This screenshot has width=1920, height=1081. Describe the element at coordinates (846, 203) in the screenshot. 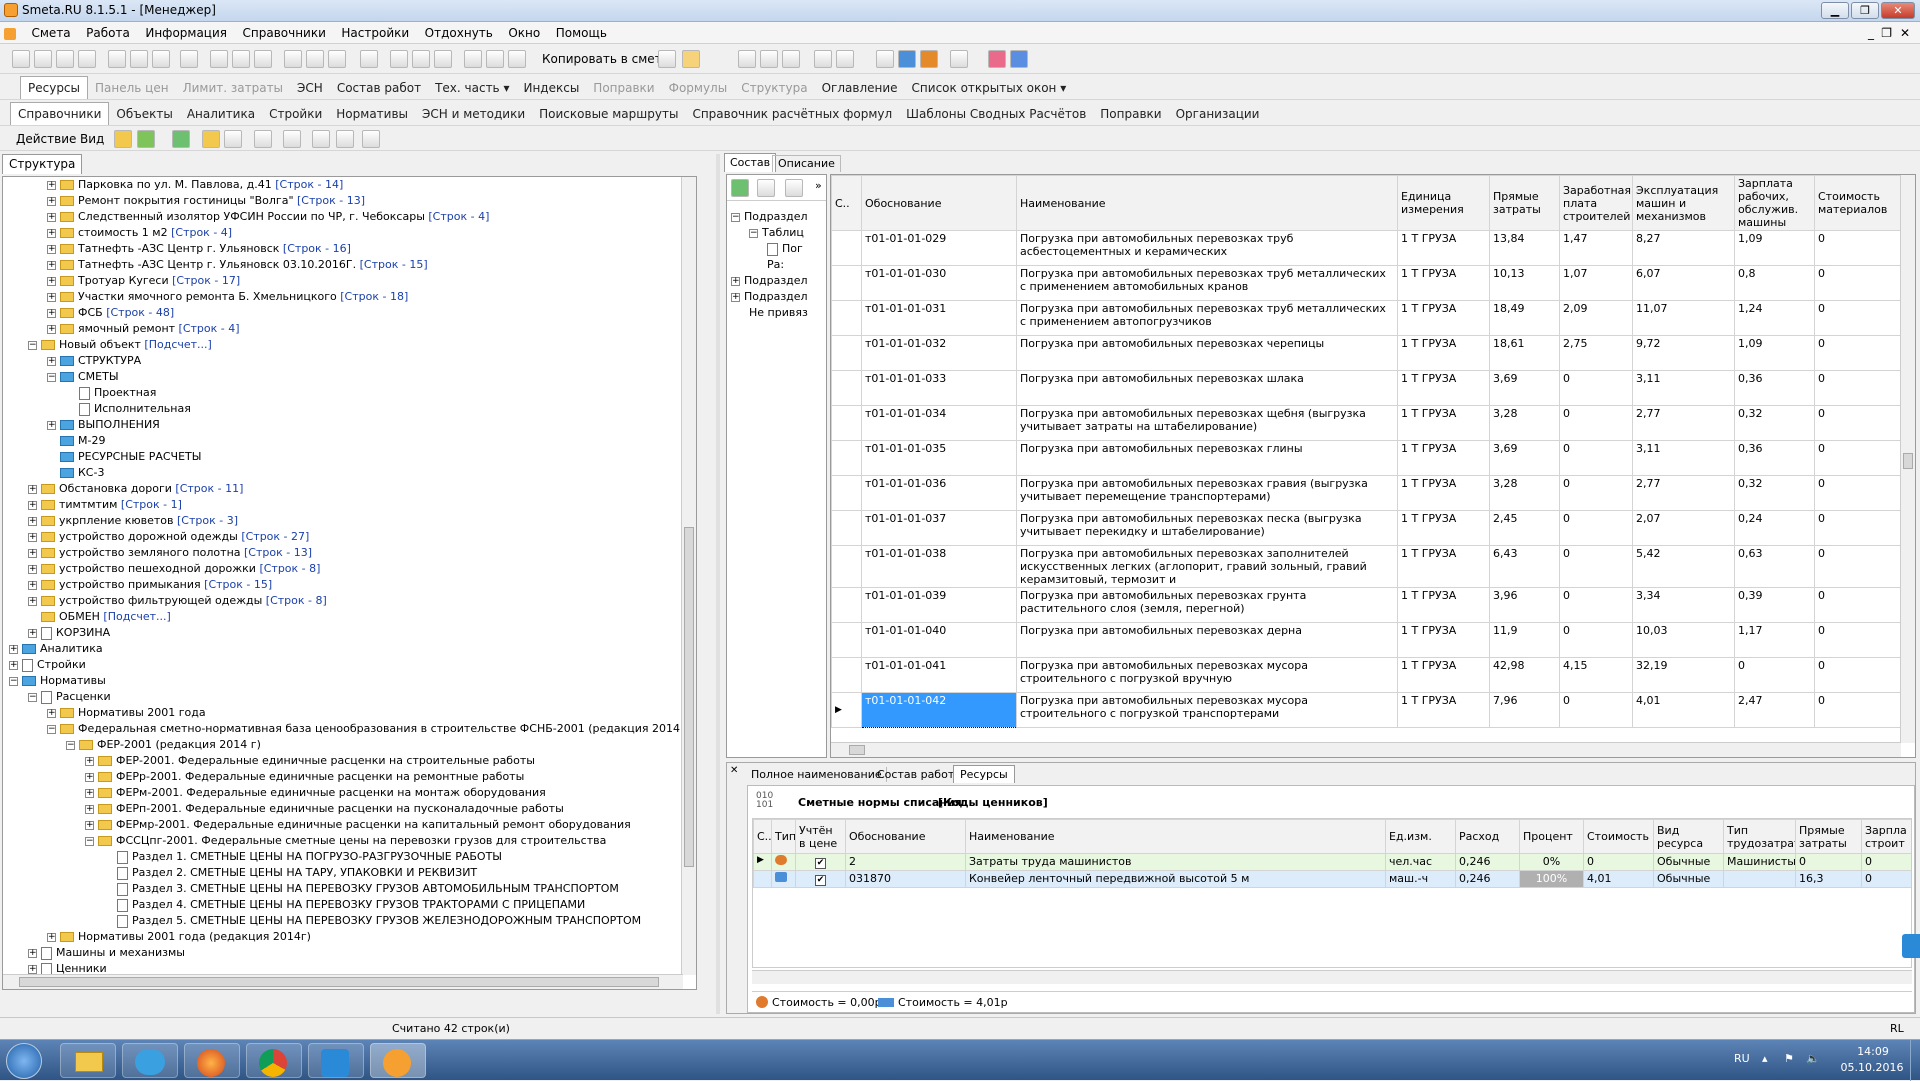

I see `grid-column-header: С..` at that location.